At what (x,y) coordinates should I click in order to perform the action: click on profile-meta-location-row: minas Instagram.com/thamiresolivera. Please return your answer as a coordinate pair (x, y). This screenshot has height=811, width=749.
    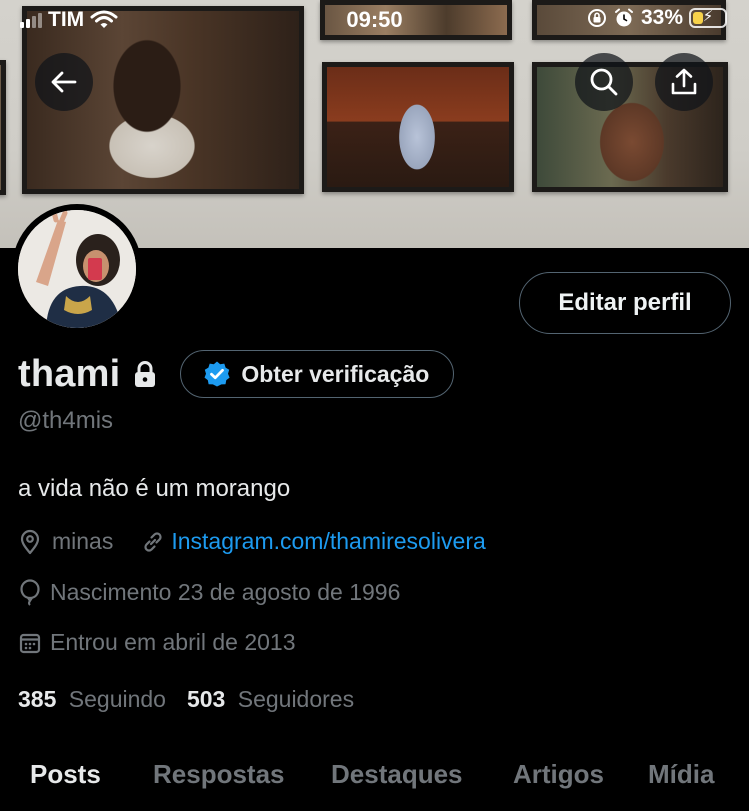
    Looking at the image, I should click on (252, 541).